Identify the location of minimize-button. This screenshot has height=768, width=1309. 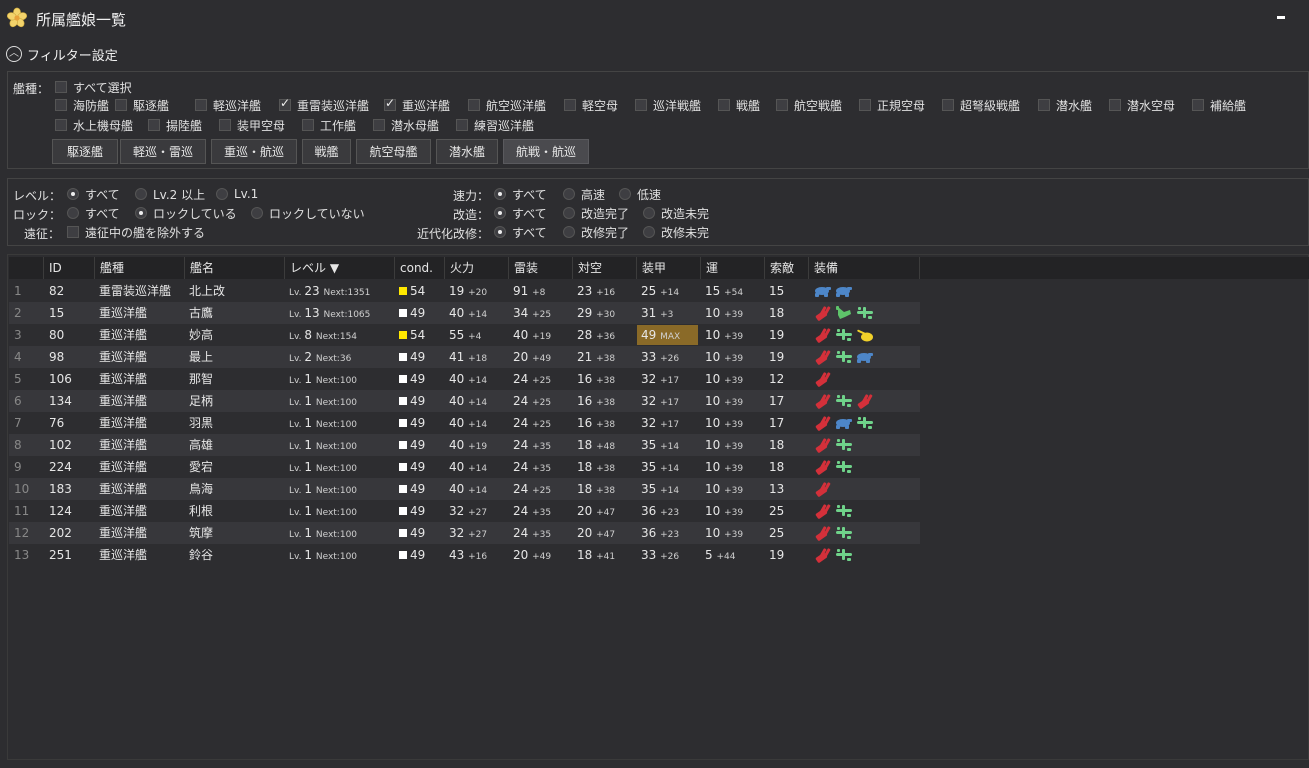
(1281, 17).